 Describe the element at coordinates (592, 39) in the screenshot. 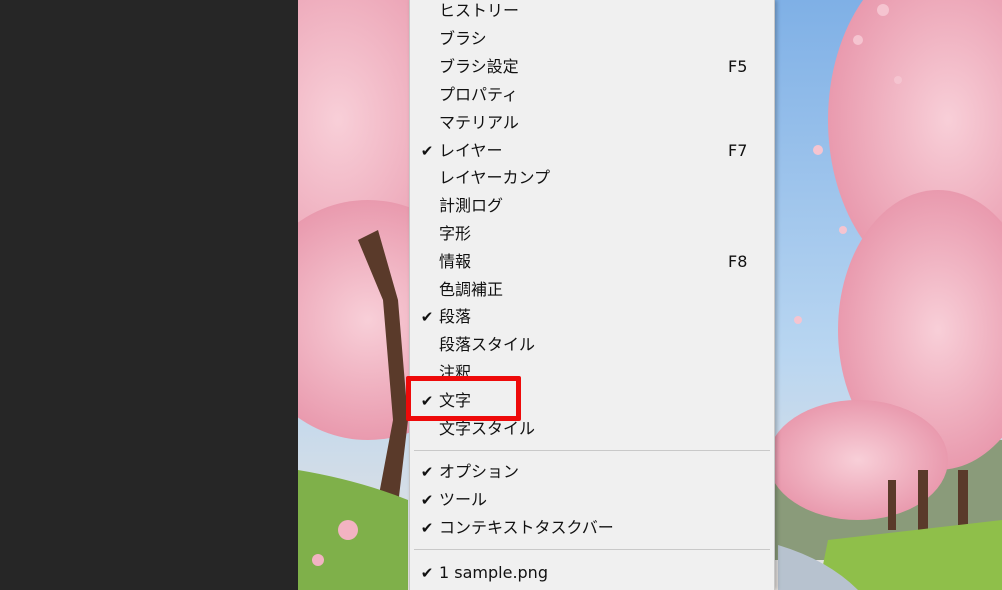

I see `menu-item-brush: ブラシ` at that location.